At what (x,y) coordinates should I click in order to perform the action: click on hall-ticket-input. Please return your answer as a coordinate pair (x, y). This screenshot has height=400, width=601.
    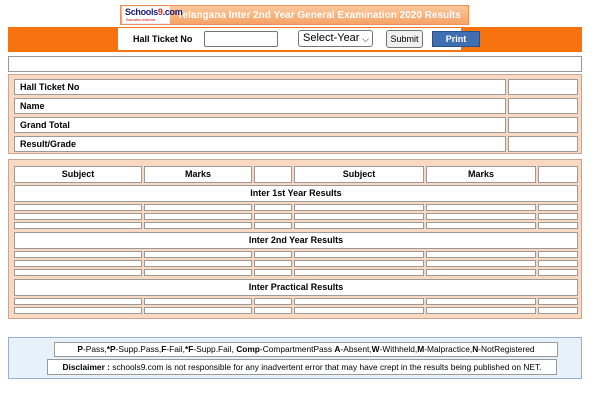
    Looking at the image, I should click on (241, 39).